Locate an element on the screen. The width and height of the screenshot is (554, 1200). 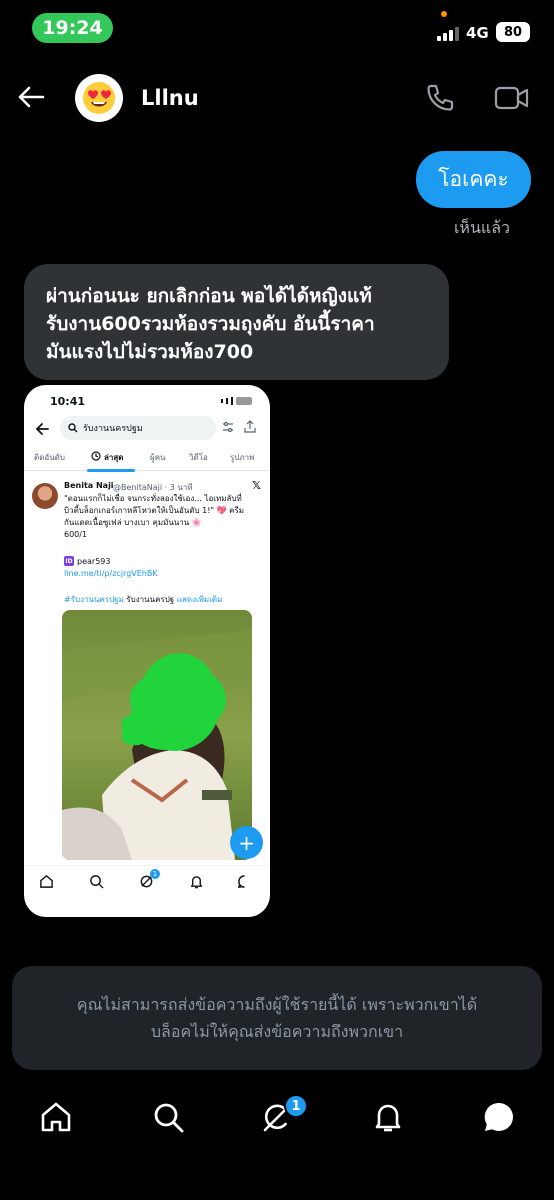
attachment-tab: วิดีโอ is located at coordinates (198, 457).